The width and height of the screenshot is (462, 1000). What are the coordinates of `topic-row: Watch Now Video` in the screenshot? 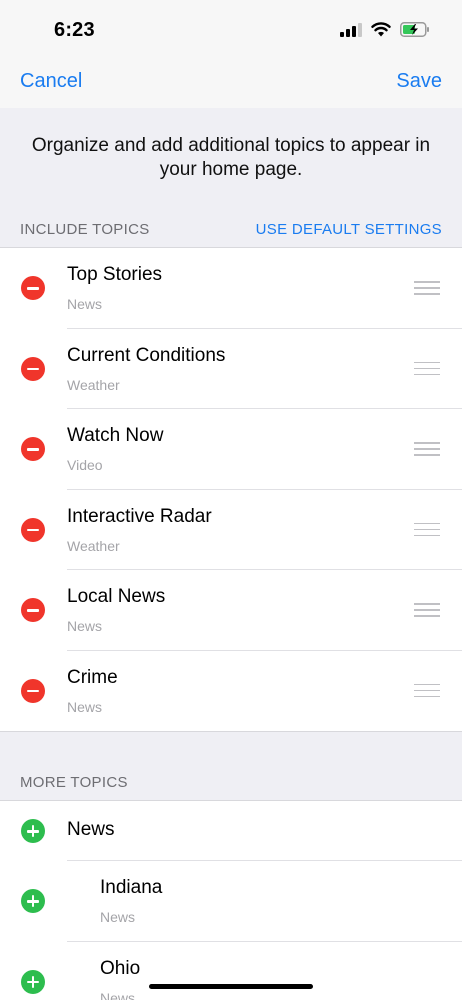 It's located at (231, 449).